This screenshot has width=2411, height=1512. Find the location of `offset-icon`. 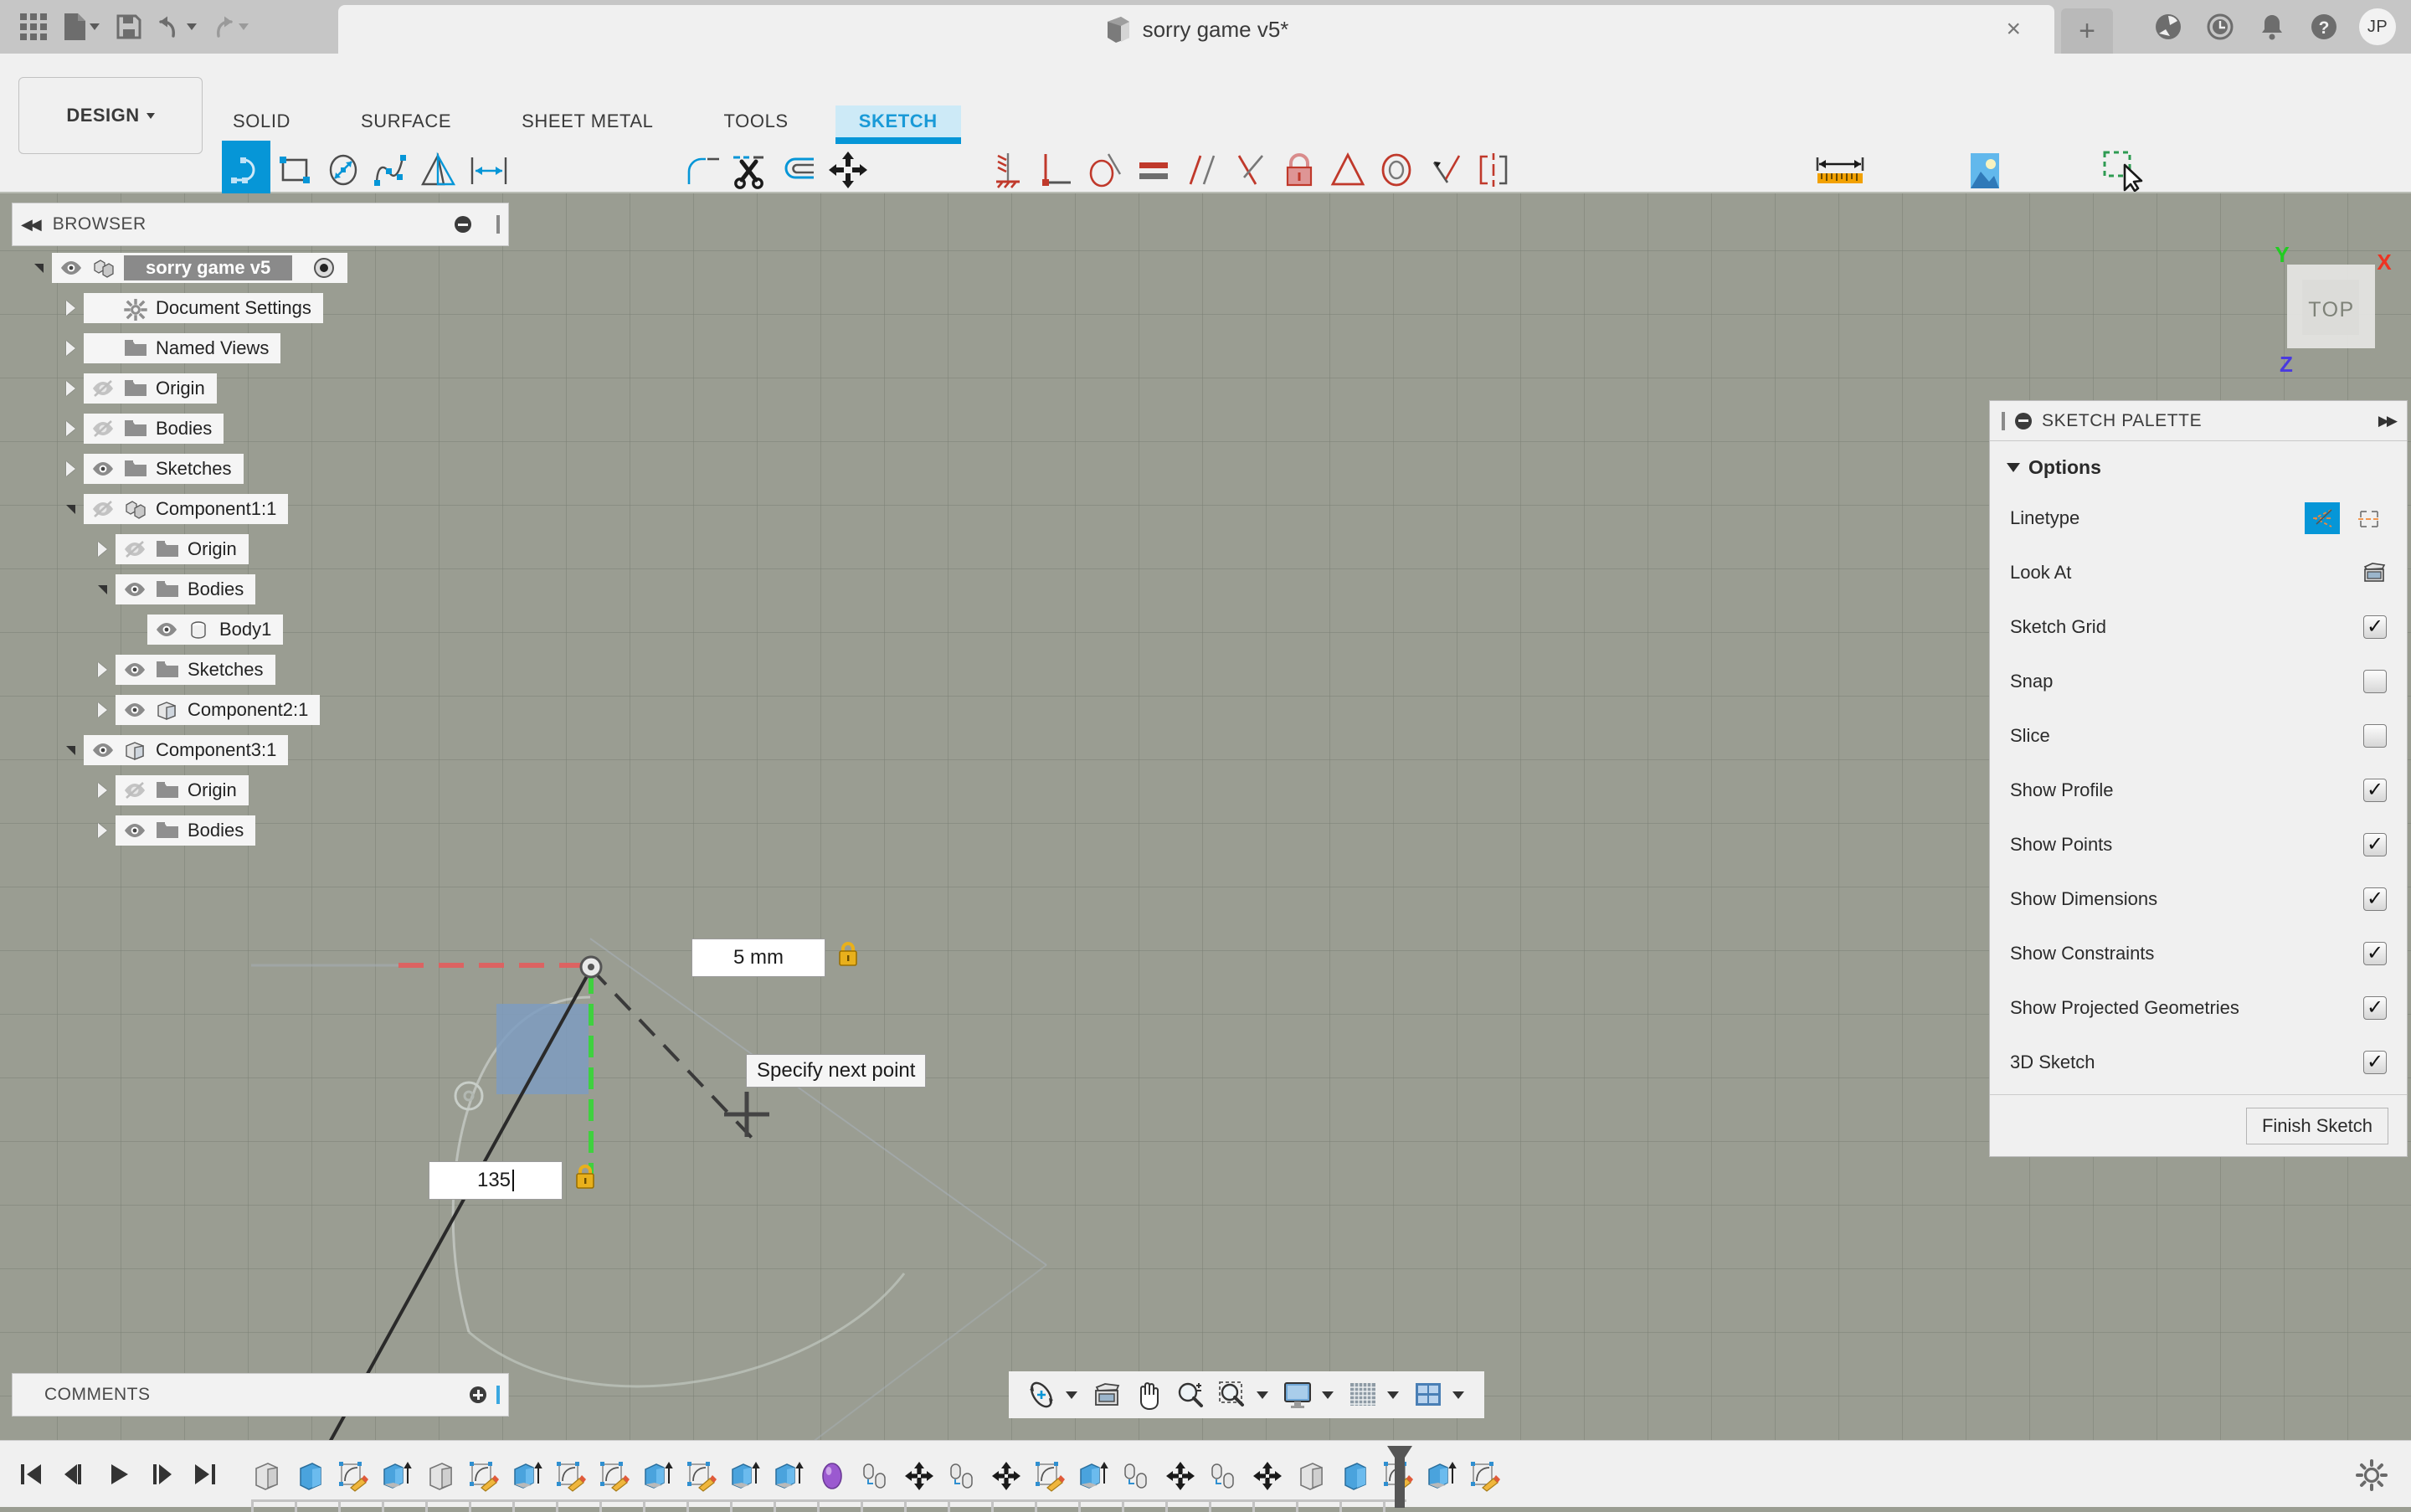

offset-icon is located at coordinates (799, 170).